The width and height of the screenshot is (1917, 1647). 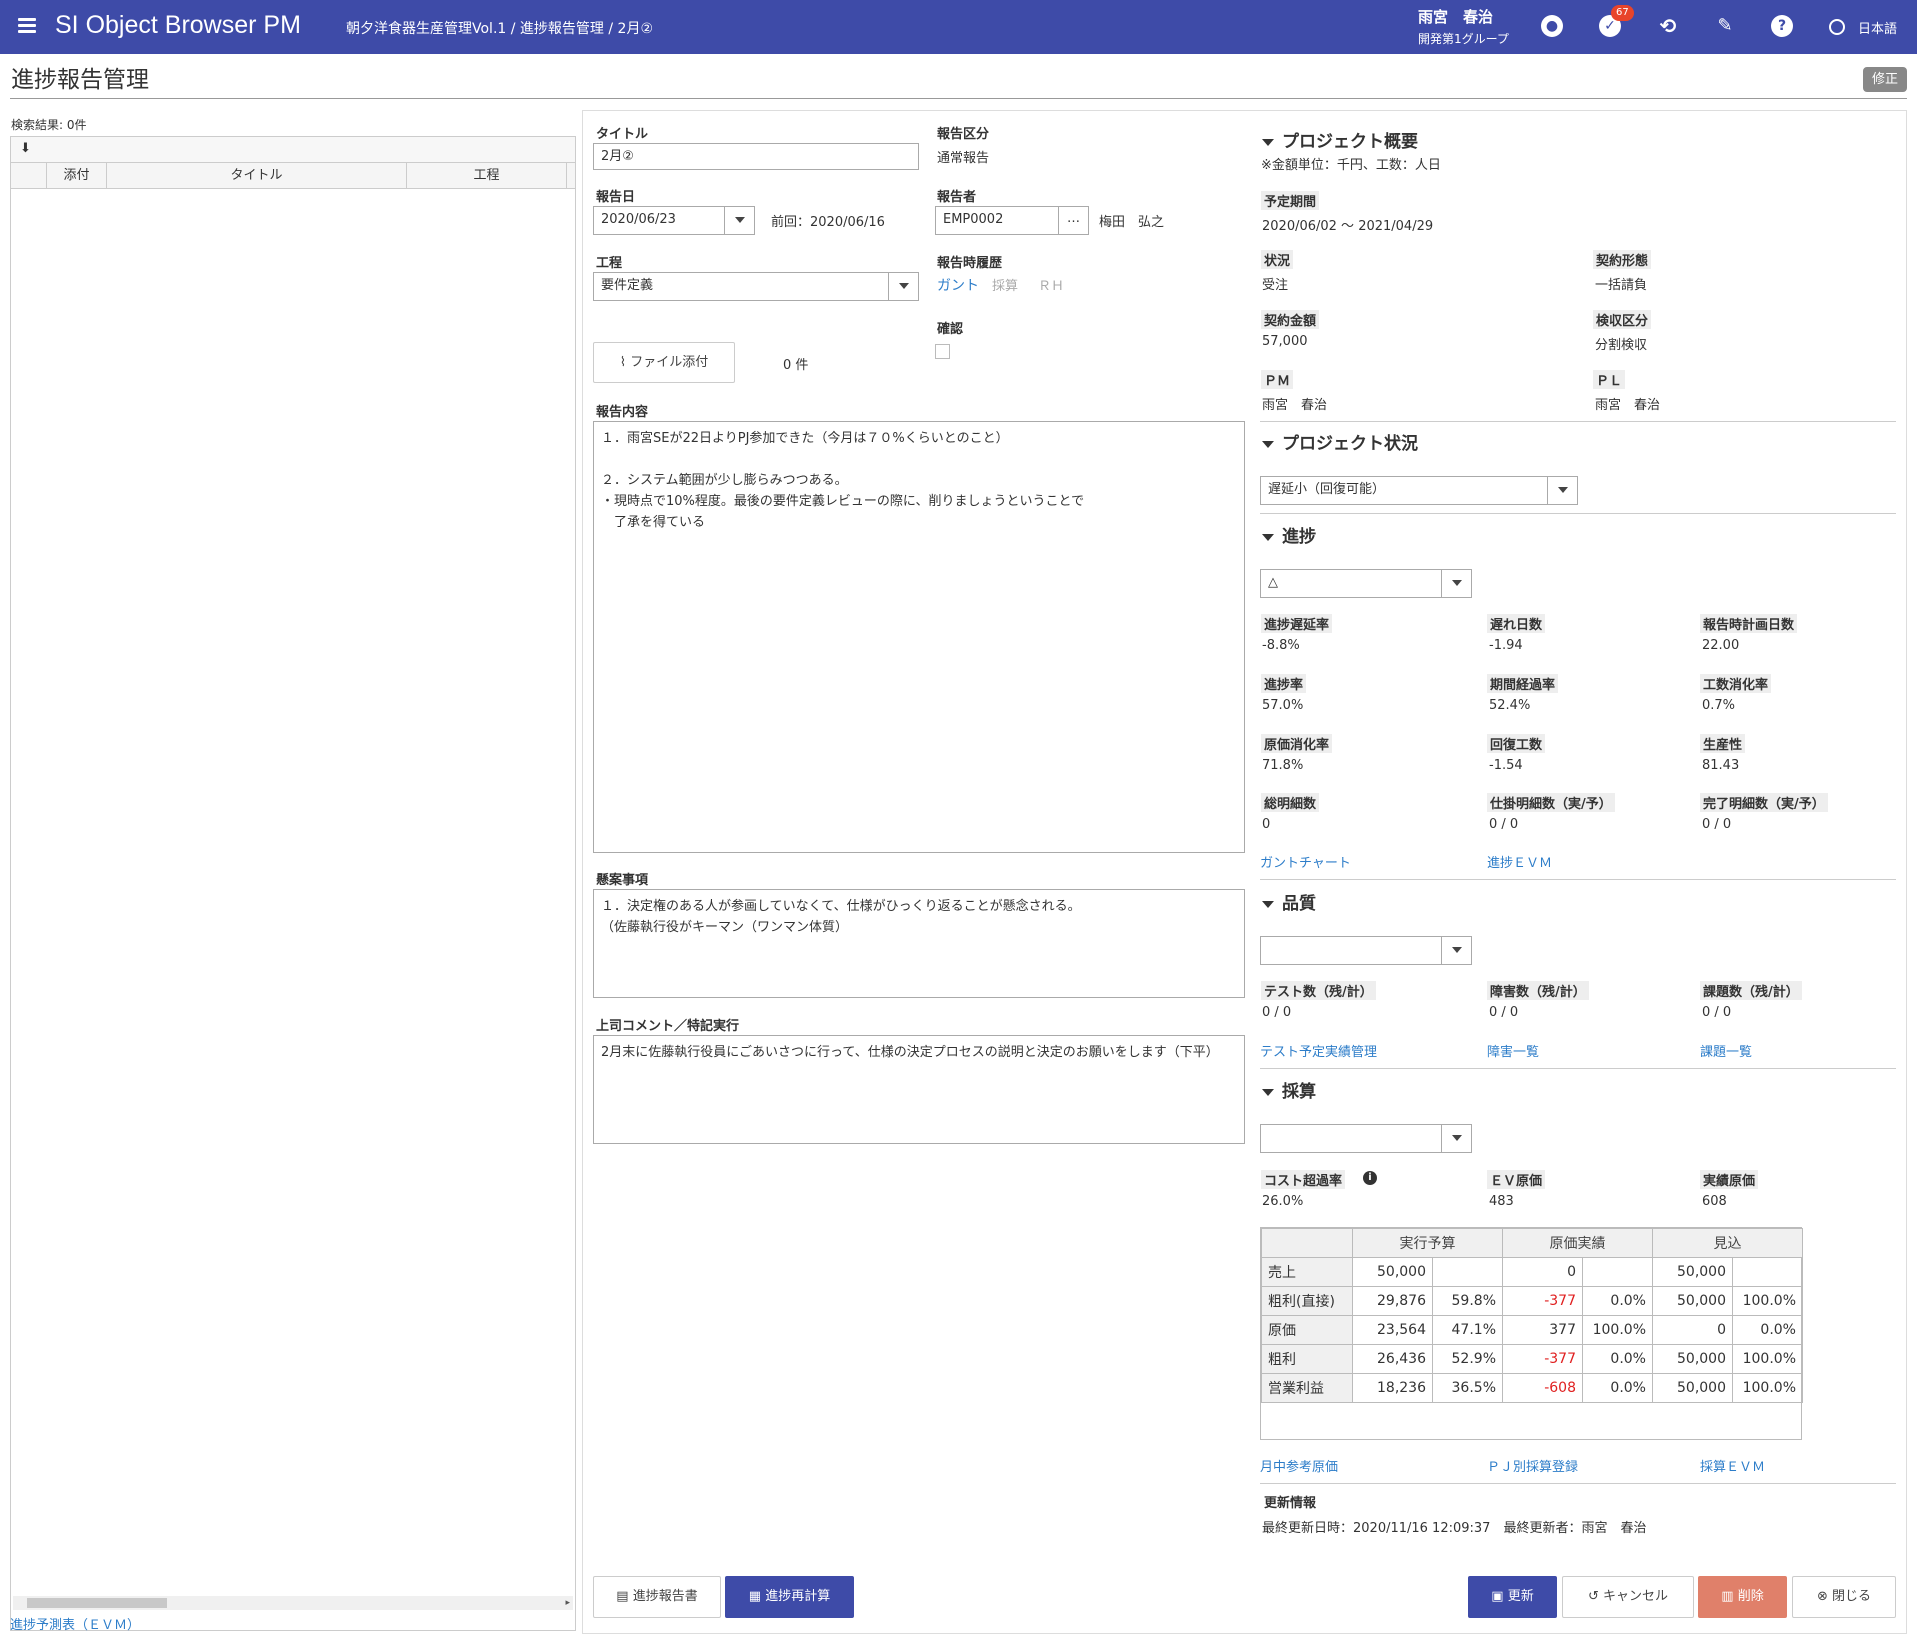 What do you see at coordinates (664, 362) in the screenshot?
I see `attach-file-button: ⌇ ファイル添付` at bounding box center [664, 362].